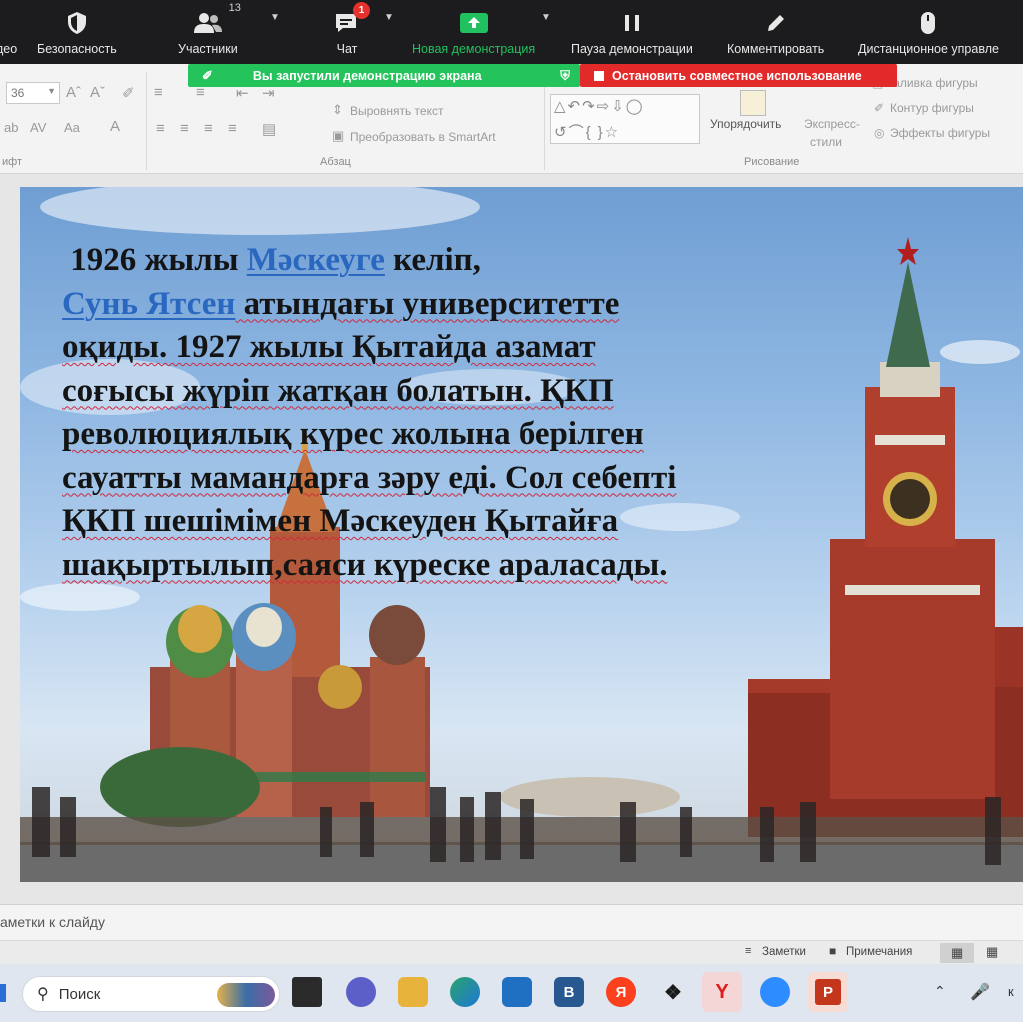 The image size is (1023, 1022). Describe the element at coordinates (307, 992) in the screenshot. I see `task-view-icon` at that location.